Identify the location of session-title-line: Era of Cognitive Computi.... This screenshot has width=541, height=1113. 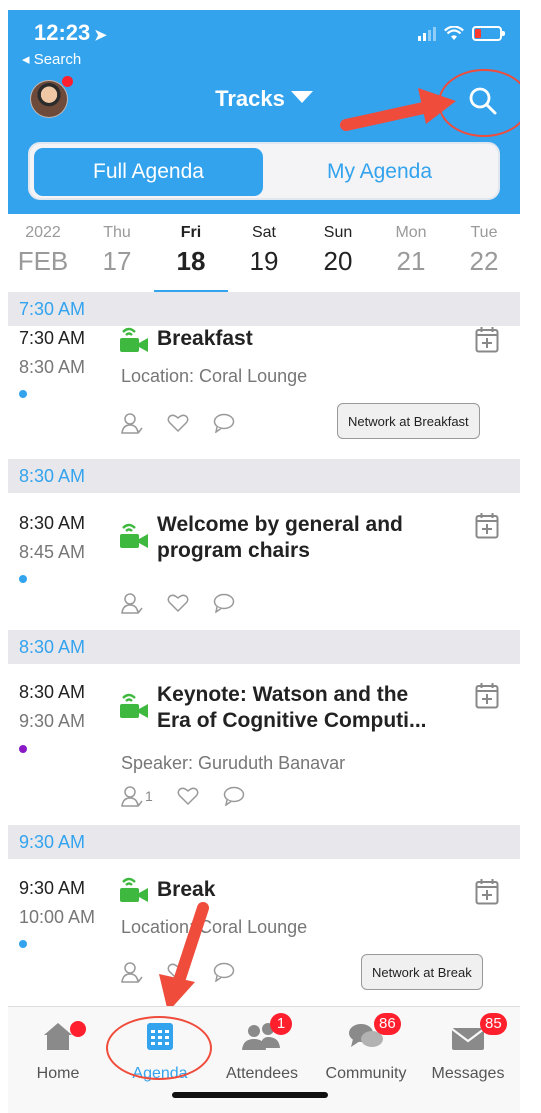
(292, 721).